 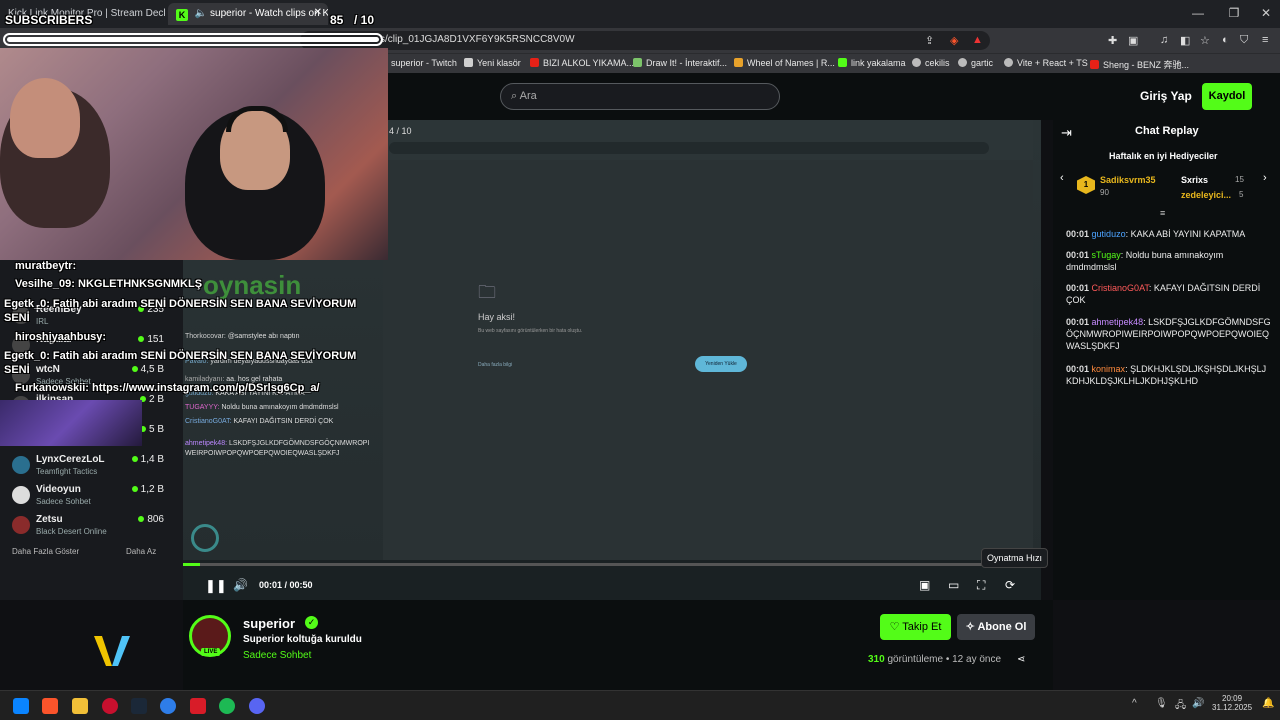 I want to click on login-button: Giriş Yap, so click(x=1166, y=96).